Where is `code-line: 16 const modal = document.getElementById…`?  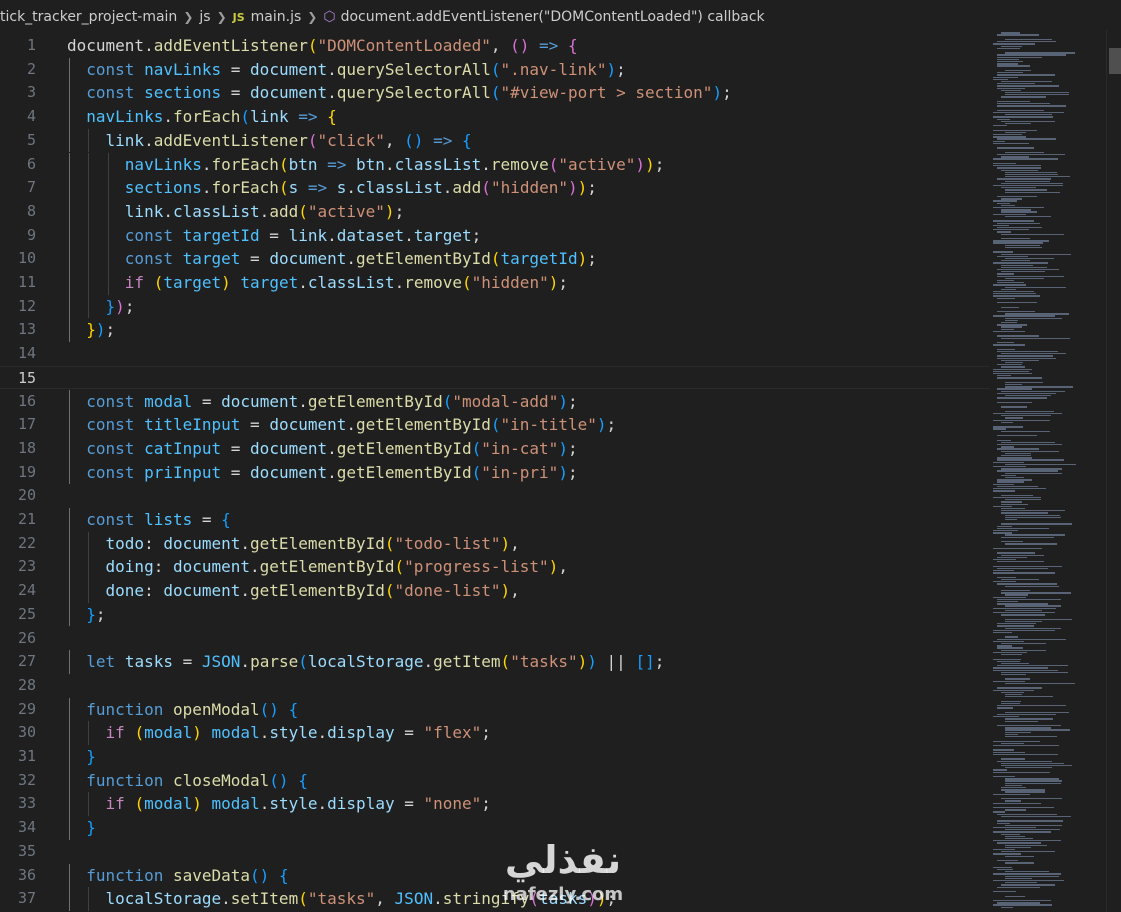
code-line: 16 const modal = document.getElementById… is located at coordinates (495, 402).